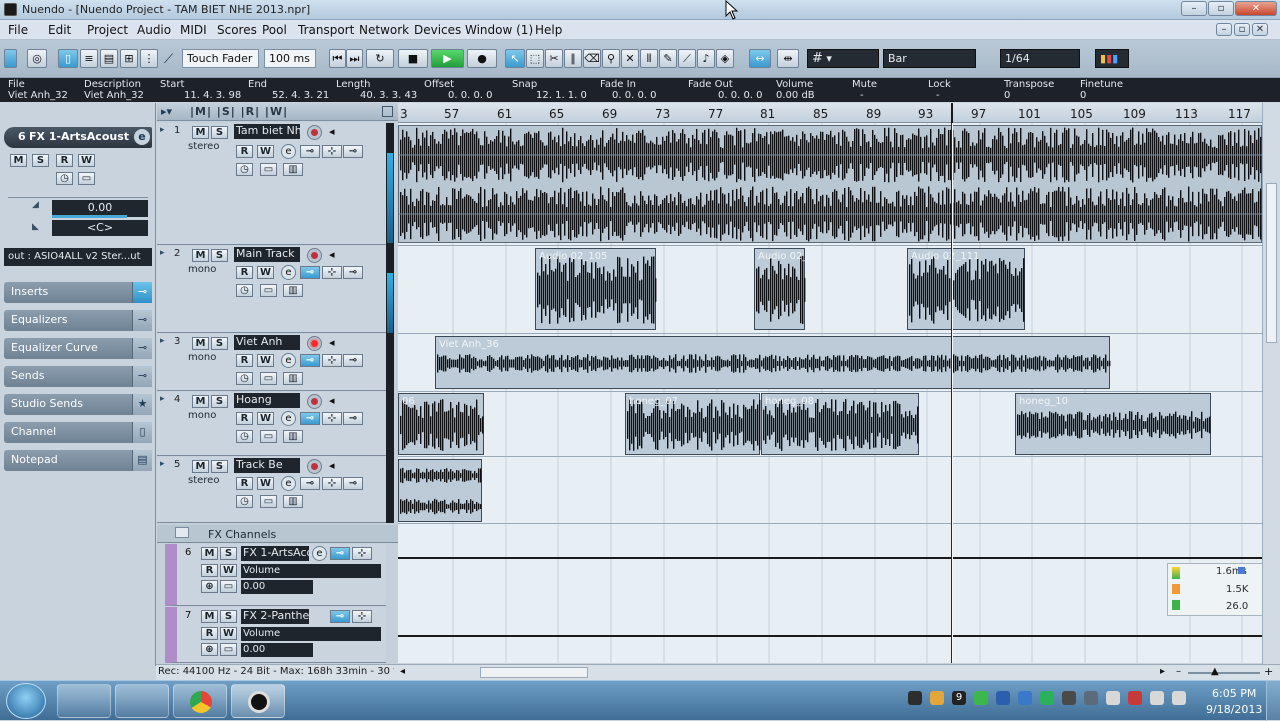  Describe the element at coordinates (938, 95) in the screenshot. I see `info-value-lock: -` at that location.